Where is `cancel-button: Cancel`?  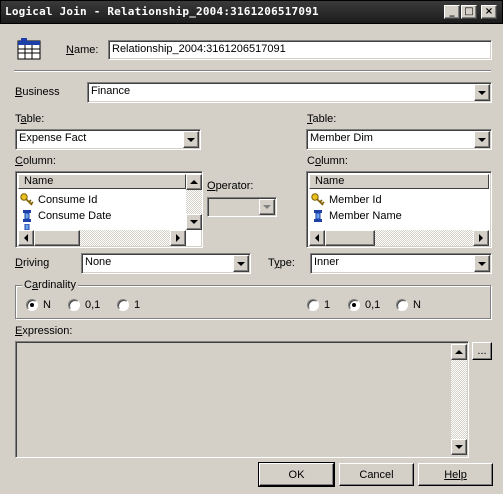 cancel-button: Cancel is located at coordinates (376, 474).